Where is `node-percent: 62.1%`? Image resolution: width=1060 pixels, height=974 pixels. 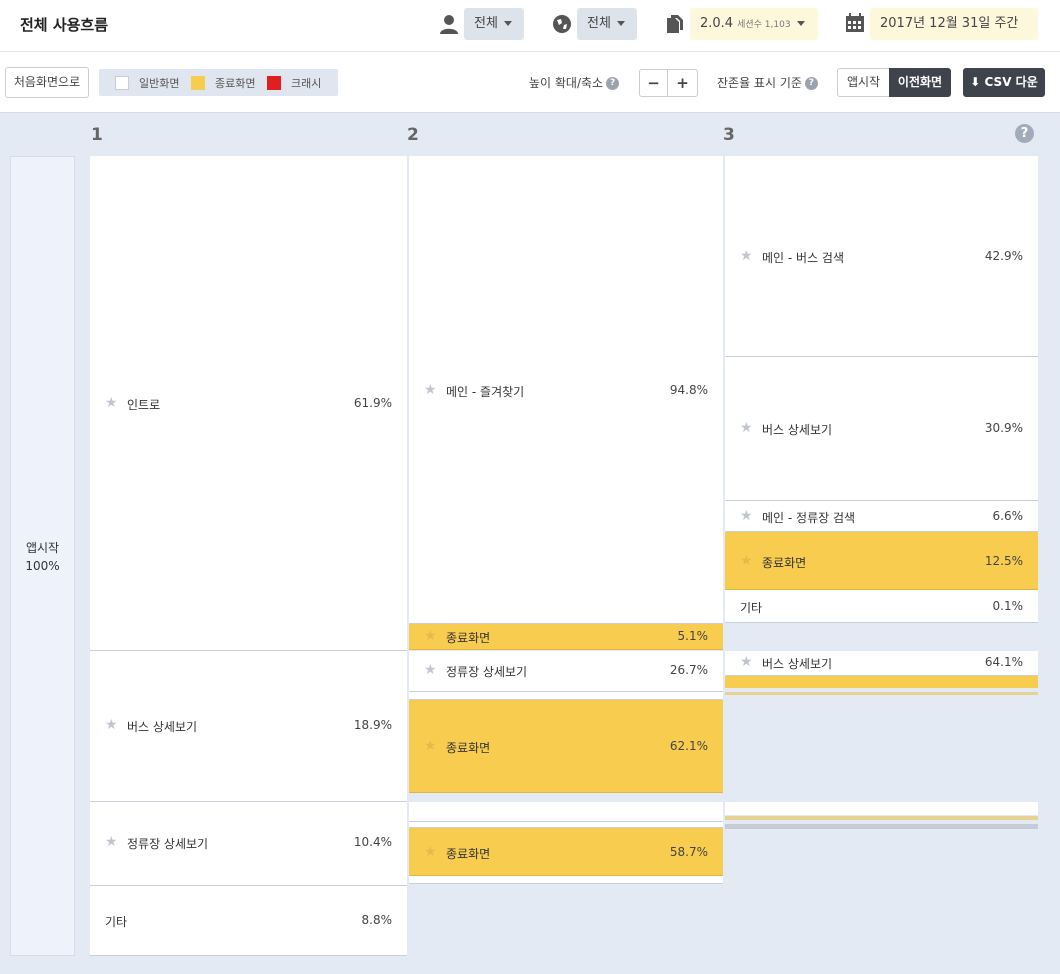
node-percent: 62.1% is located at coordinates (688, 746).